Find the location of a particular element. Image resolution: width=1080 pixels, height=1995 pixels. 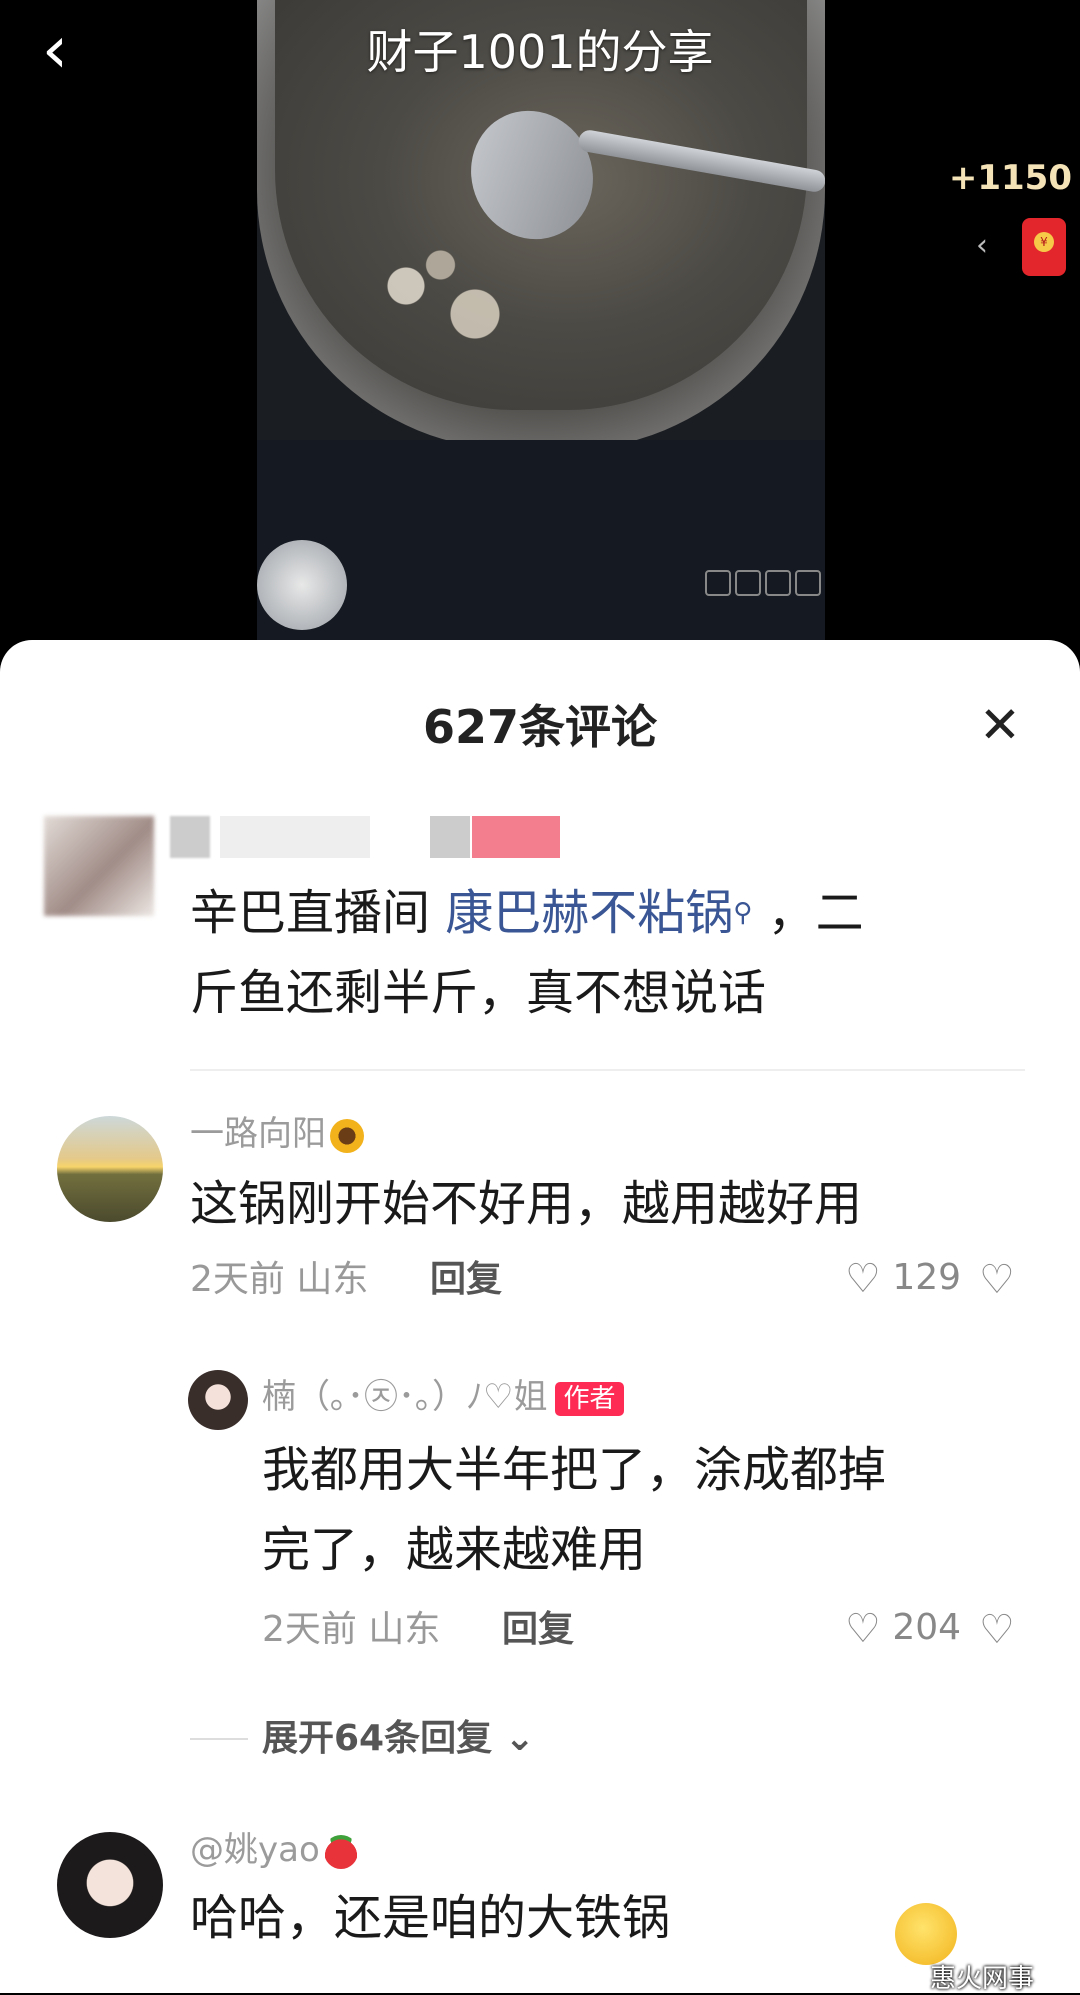

product-link: 康巴赫不粘锅⚲ is located at coordinates (598, 913).